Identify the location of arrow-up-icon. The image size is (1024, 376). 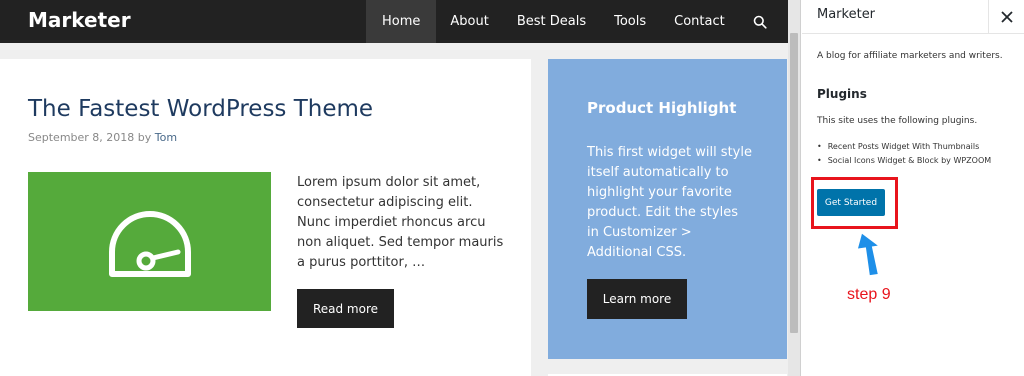
(867, 254).